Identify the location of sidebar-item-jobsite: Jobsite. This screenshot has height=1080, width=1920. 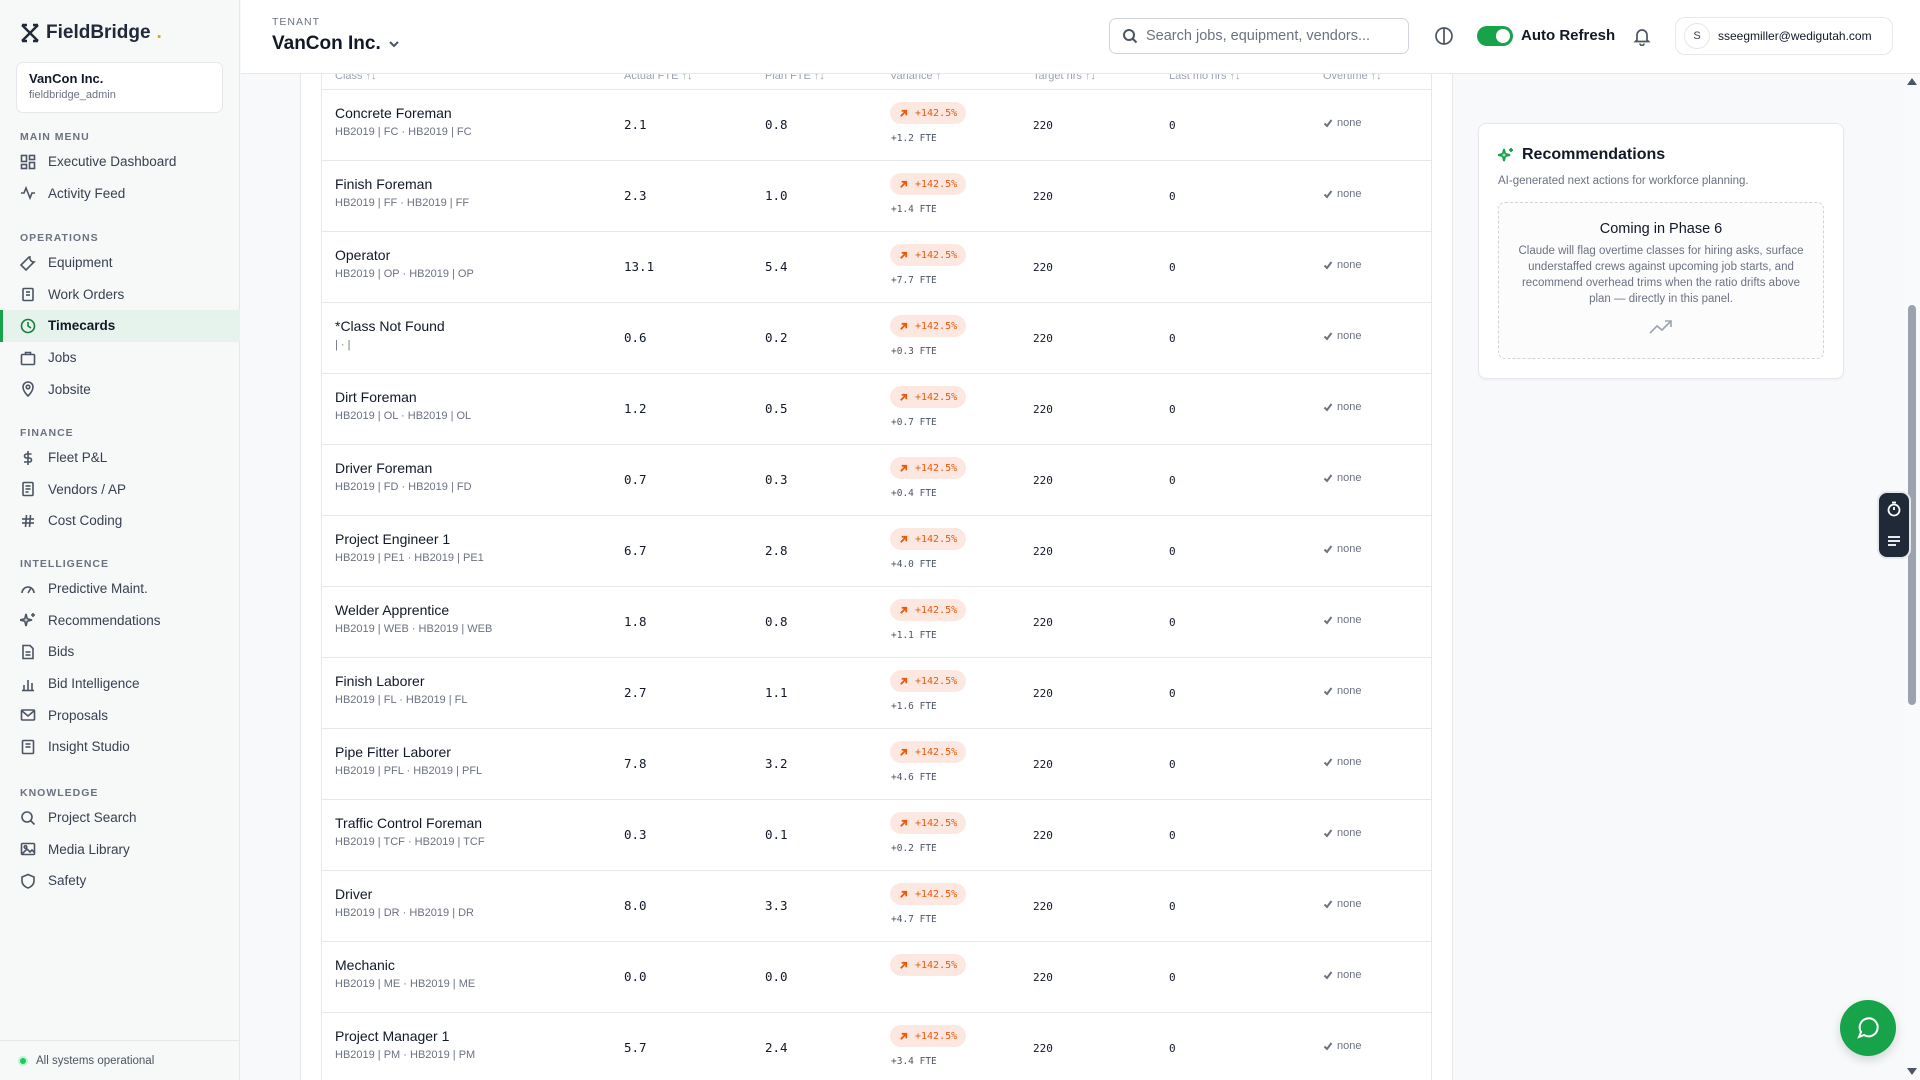
(120, 389).